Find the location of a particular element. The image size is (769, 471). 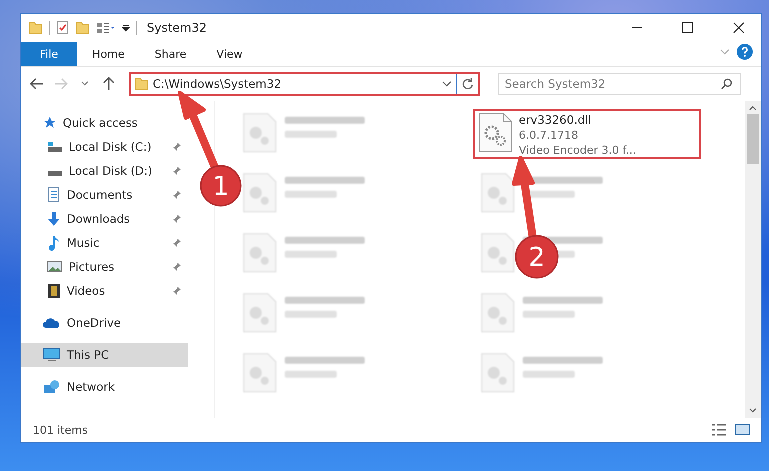

sidebar-item: Network is located at coordinates (104, 387).